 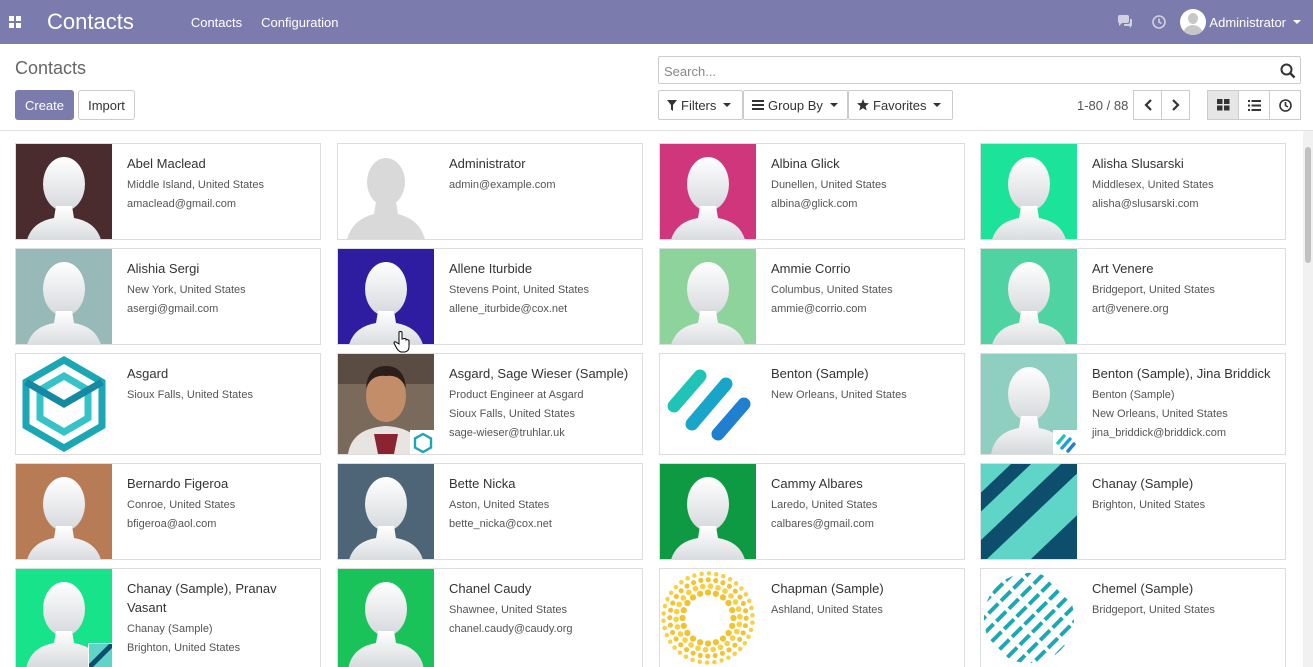 What do you see at coordinates (1308, 399) in the screenshot?
I see `vertical-scrollbar` at bounding box center [1308, 399].